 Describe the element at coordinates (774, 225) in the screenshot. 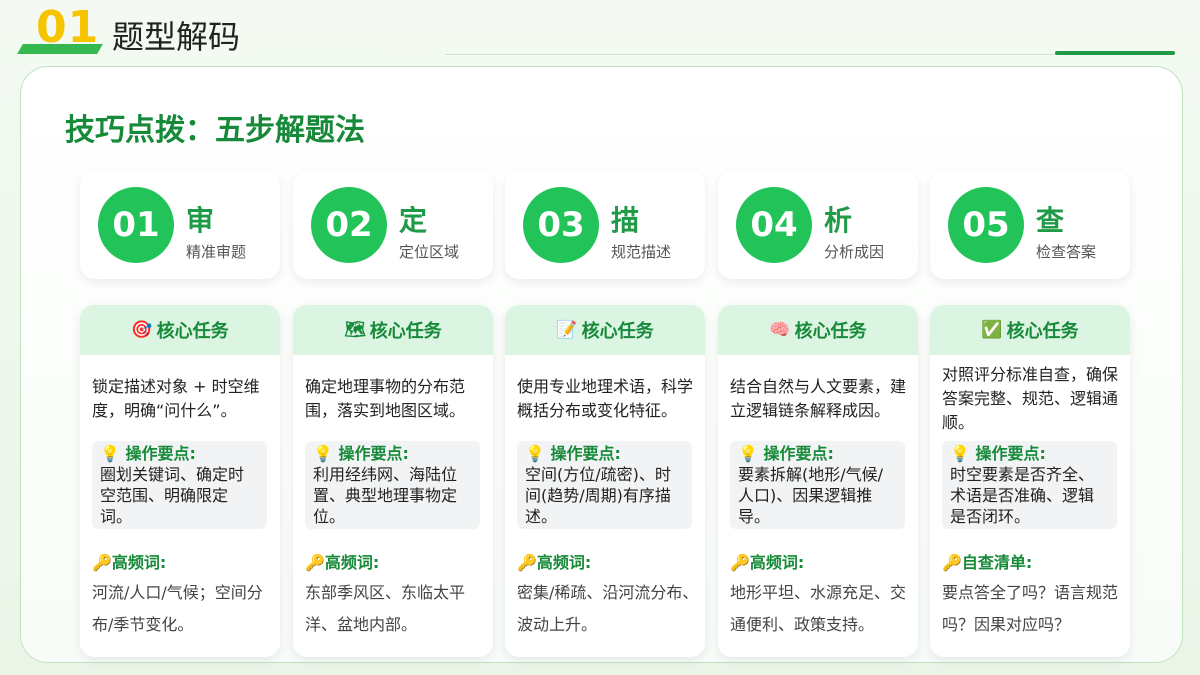

I see `step-number: 04` at that location.